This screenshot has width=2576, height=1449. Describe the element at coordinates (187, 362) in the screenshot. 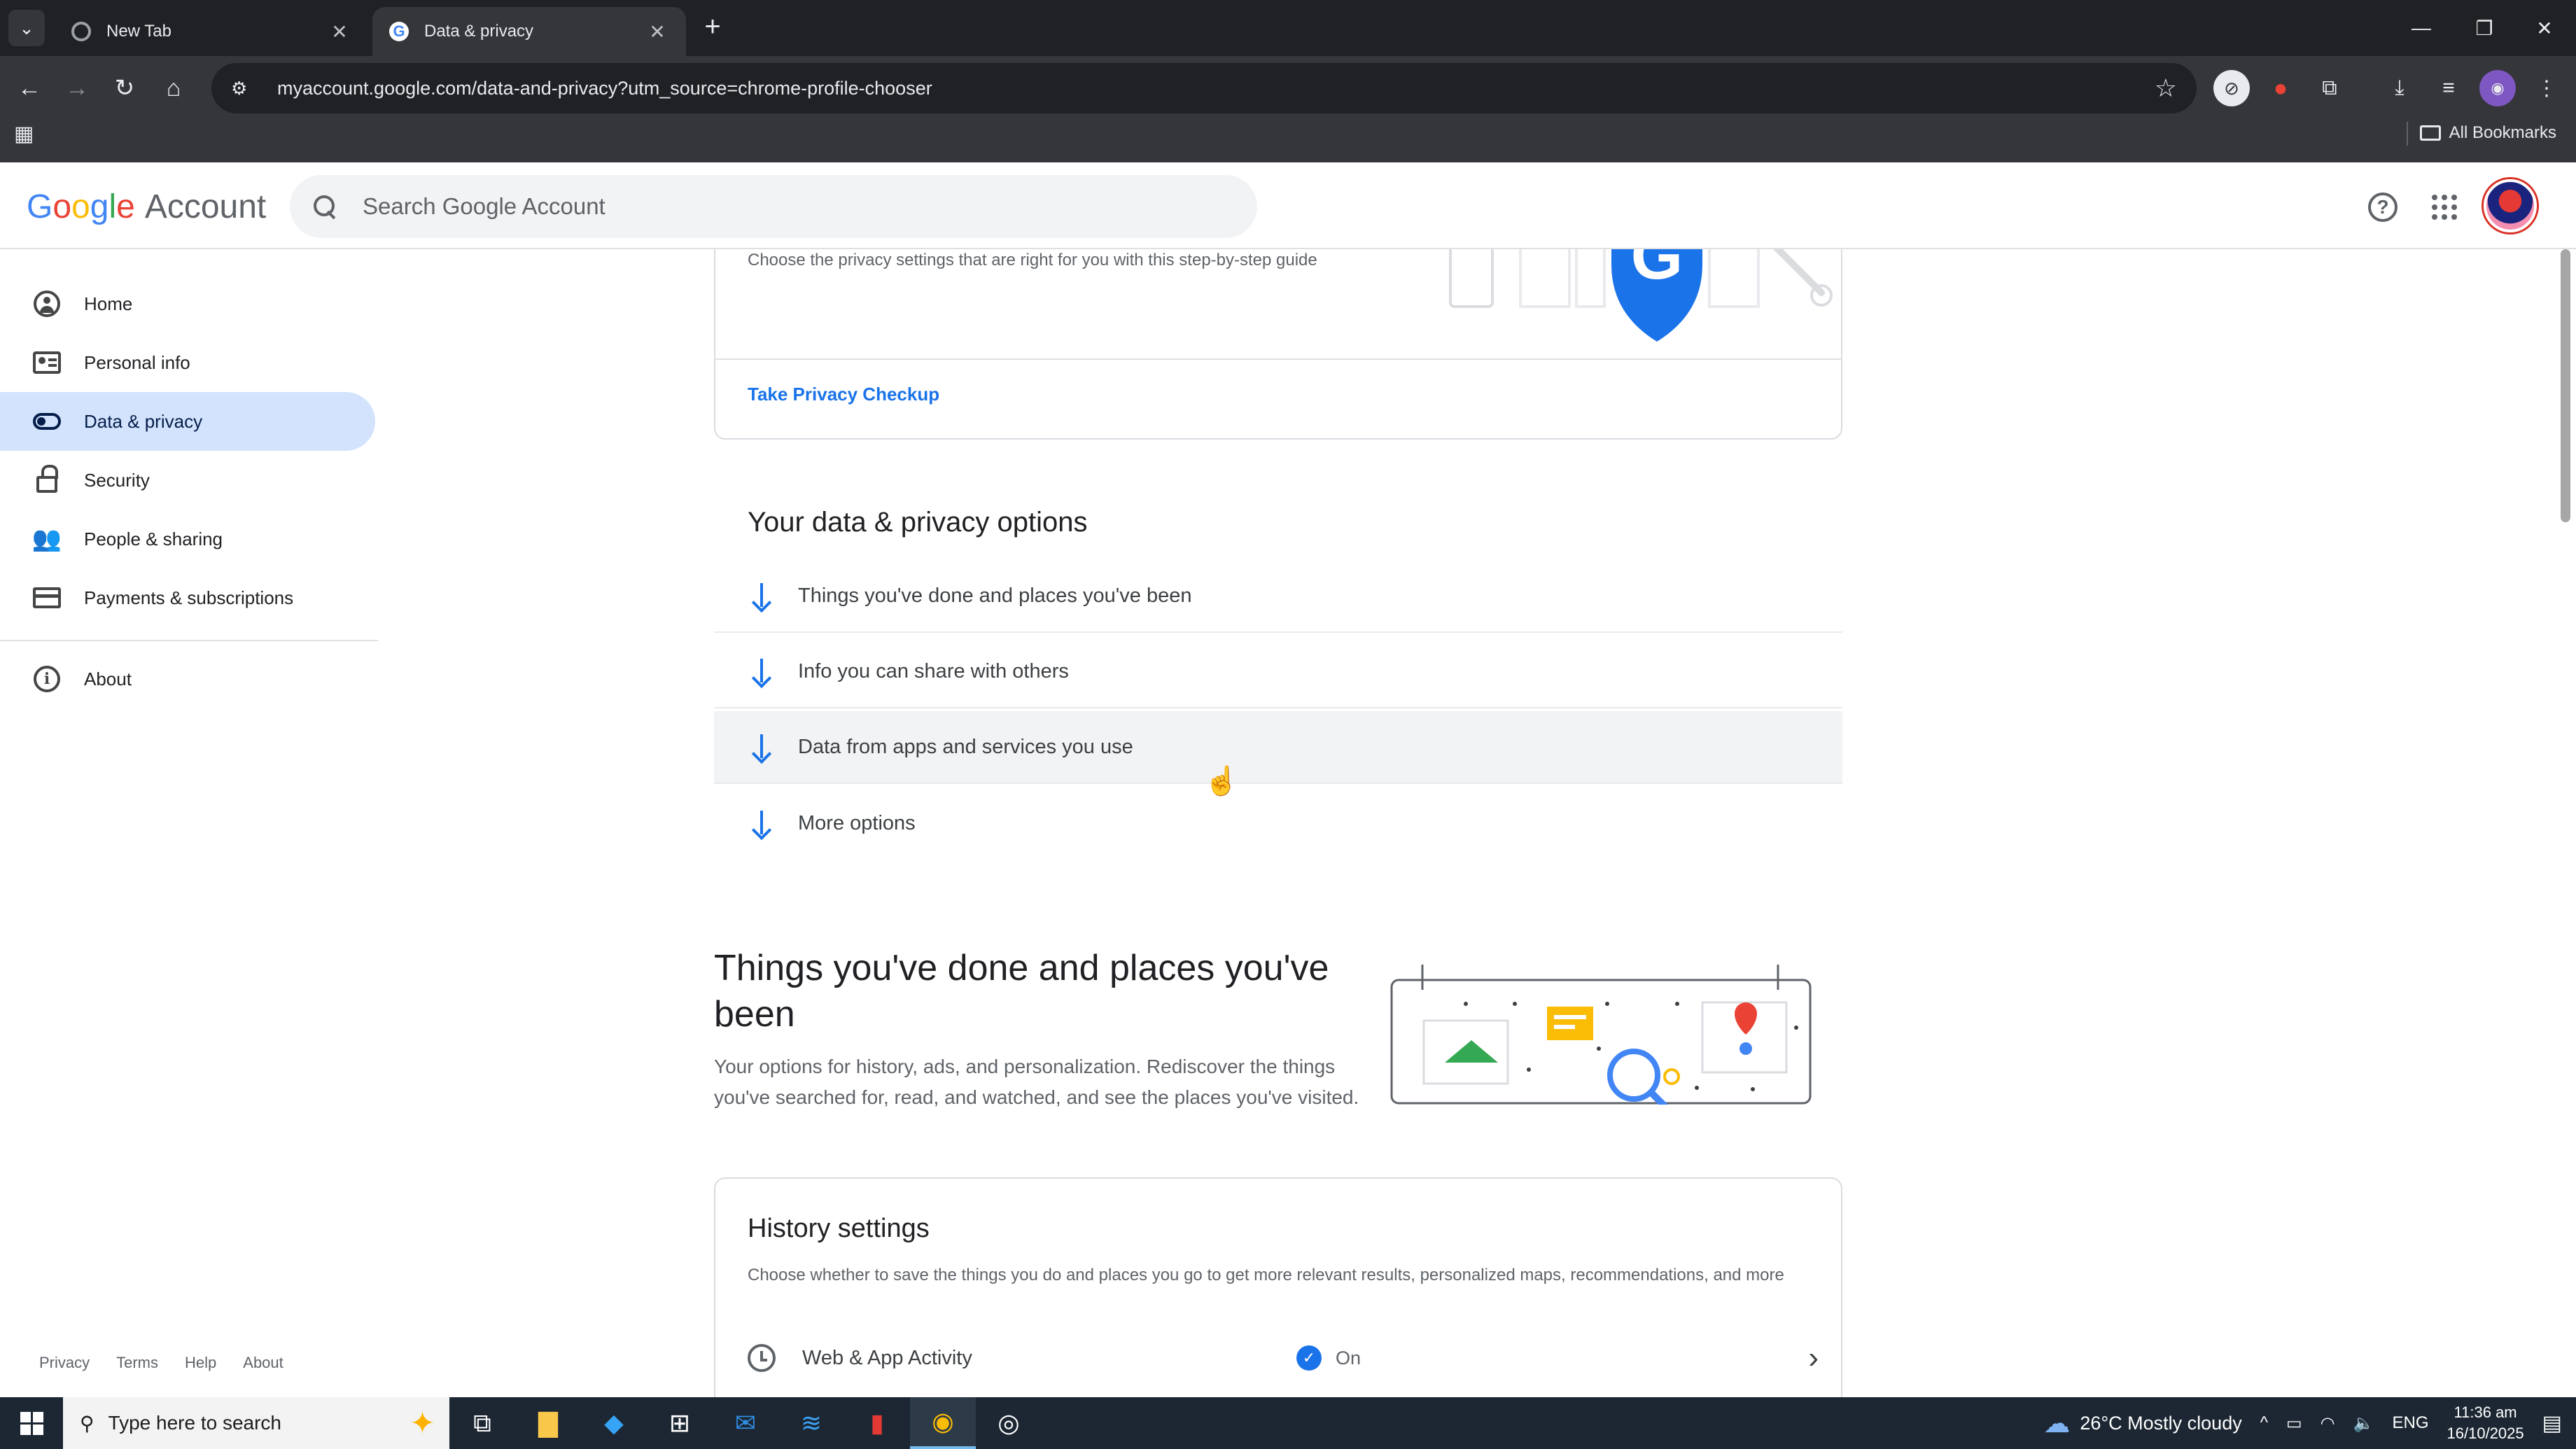

I see `sidebar-item-personal-info: Personal info` at that location.